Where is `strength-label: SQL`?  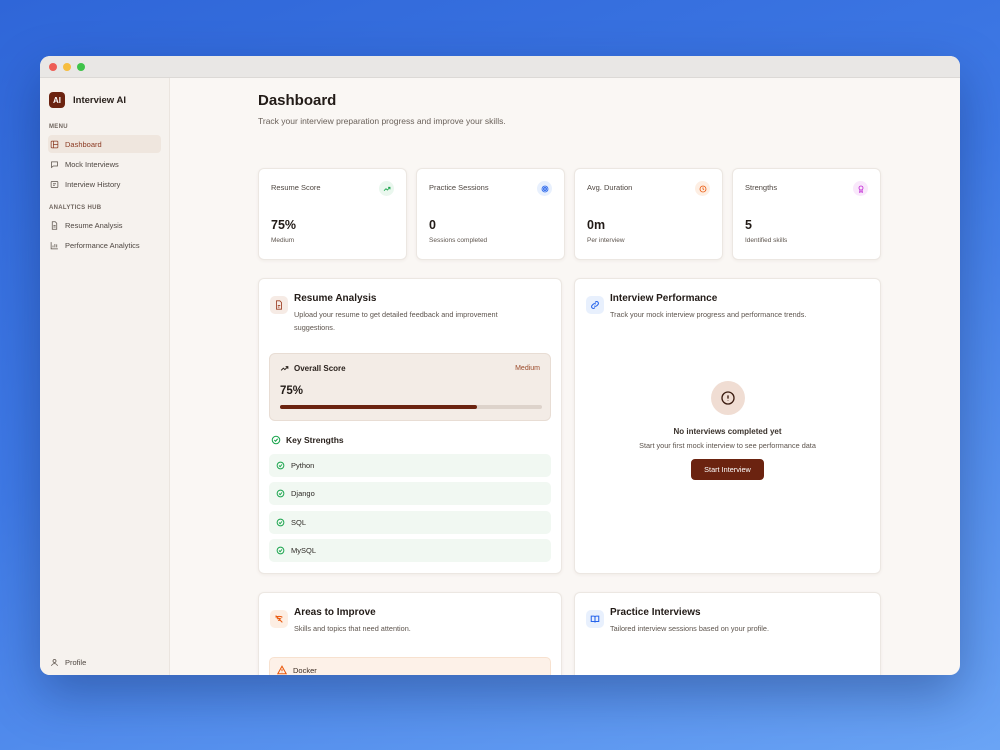 strength-label: SQL is located at coordinates (299, 522).